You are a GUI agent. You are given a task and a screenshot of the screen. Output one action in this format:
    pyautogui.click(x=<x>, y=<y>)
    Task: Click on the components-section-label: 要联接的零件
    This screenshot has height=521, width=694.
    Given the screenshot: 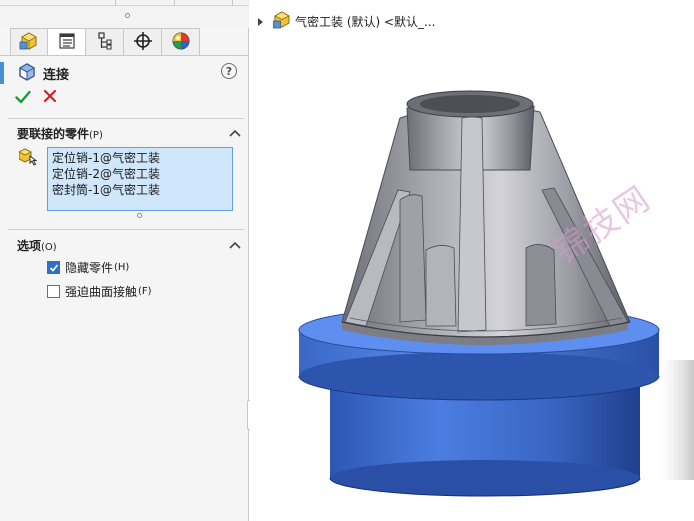 What is the action you would take?
    pyautogui.click(x=53, y=134)
    